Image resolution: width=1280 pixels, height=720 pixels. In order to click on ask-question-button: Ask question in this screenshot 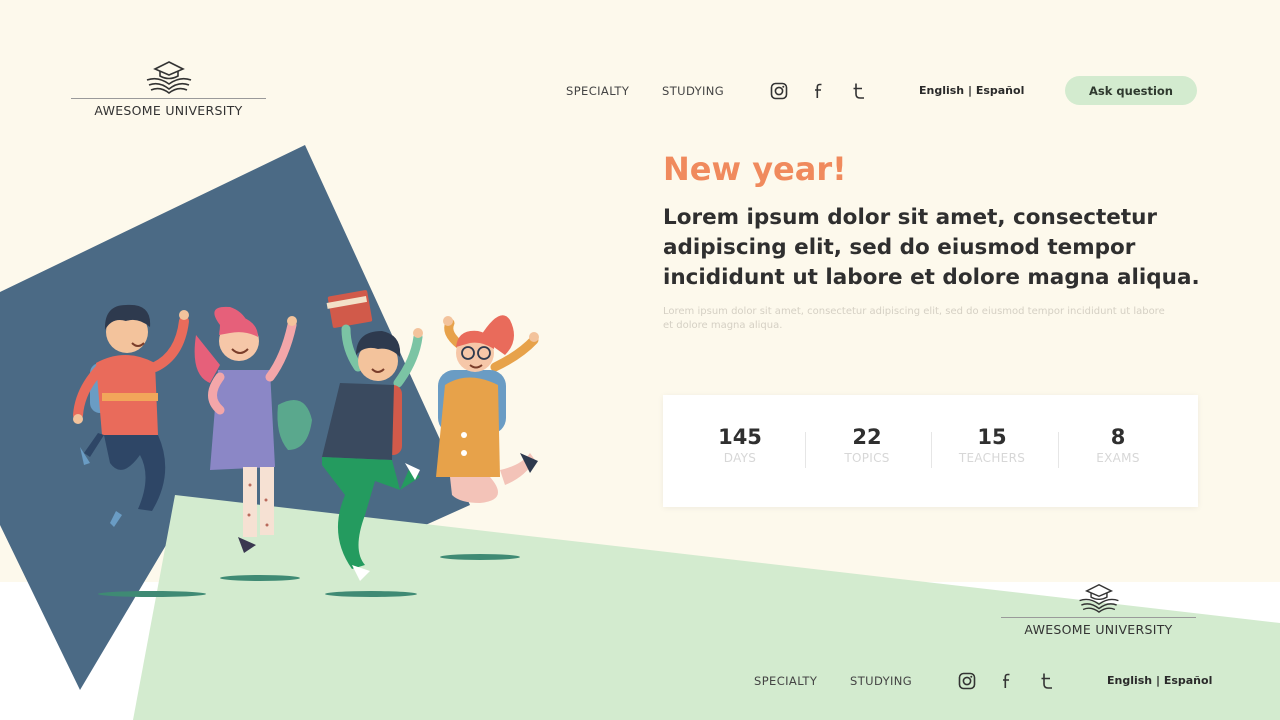, I will do `click(1131, 90)`.